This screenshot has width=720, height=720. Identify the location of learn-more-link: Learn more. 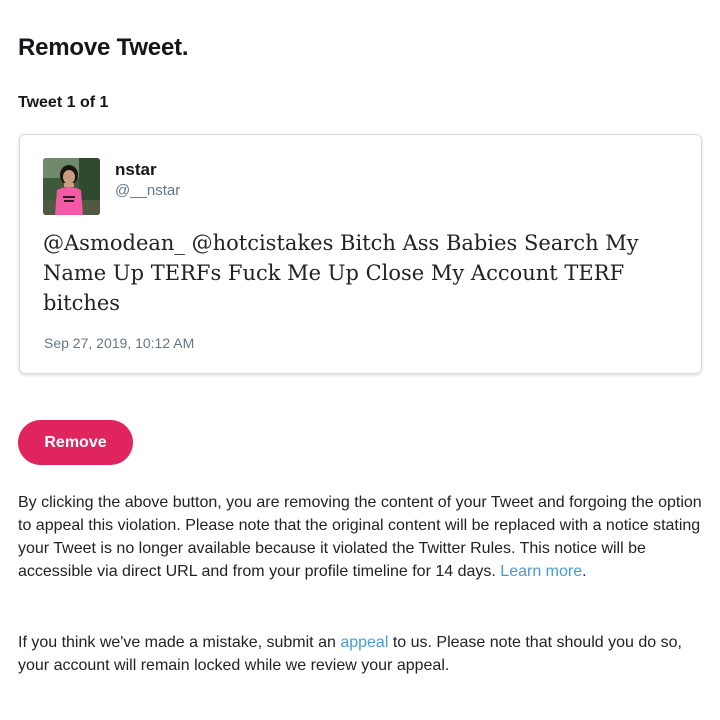
(541, 571).